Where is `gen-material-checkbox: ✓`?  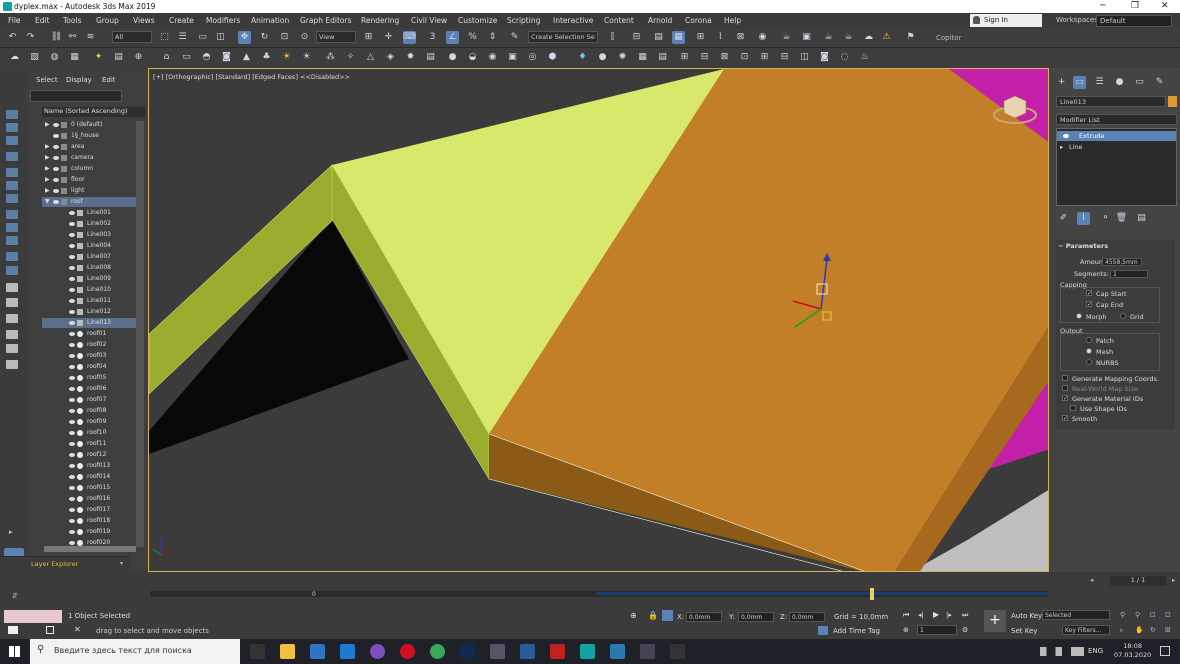 gen-material-checkbox: ✓ is located at coordinates (1065, 398).